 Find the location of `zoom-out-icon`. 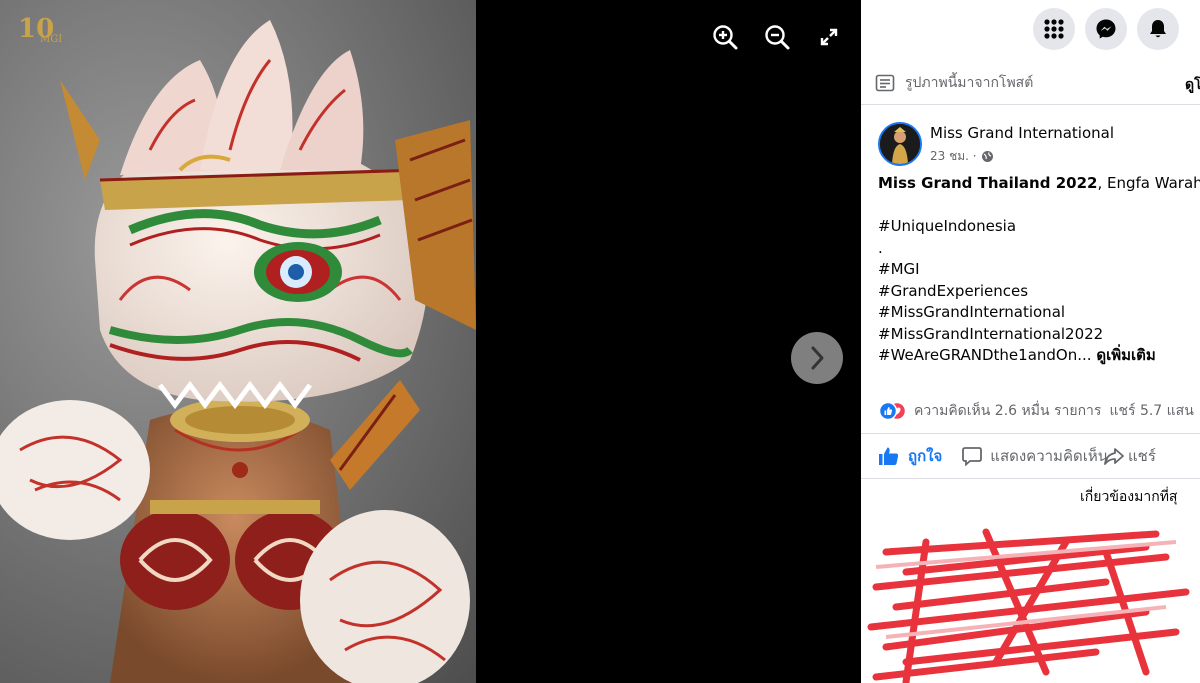

zoom-out-icon is located at coordinates (777, 37).